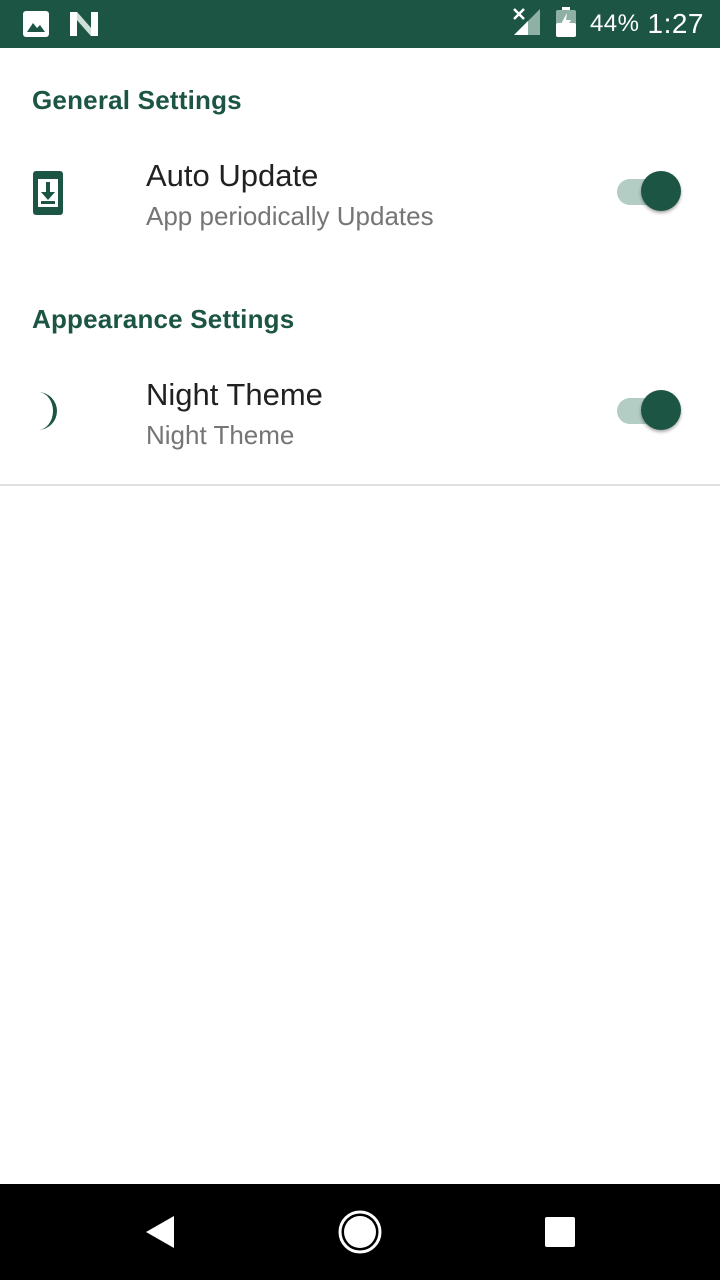 The height and width of the screenshot is (1280, 720). Describe the element at coordinates (614, 23) in the screenshot. I see `battery-percent: 44%` at that location.